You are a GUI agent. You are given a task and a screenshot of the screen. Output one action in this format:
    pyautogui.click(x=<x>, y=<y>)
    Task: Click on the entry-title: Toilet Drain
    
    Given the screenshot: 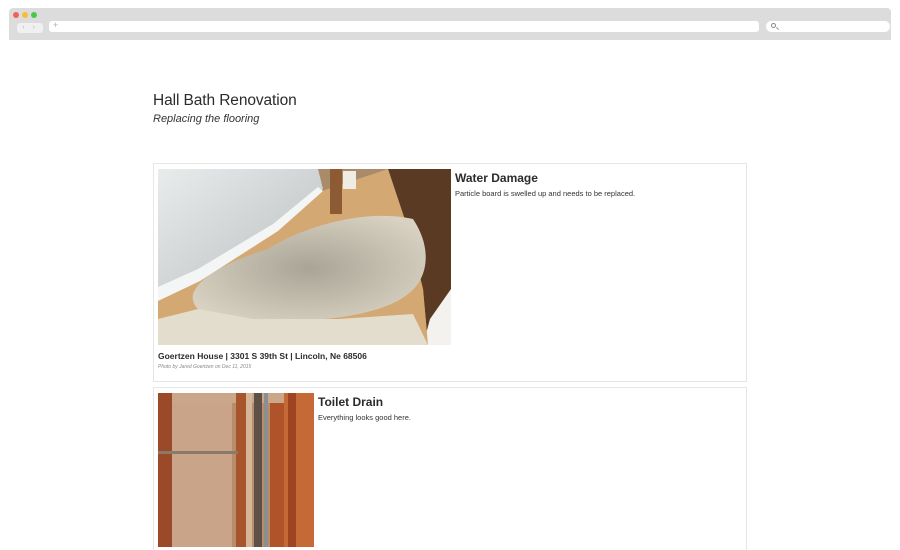 What is the action you would take?
    pyautogui.click(x=351, y=402)
    